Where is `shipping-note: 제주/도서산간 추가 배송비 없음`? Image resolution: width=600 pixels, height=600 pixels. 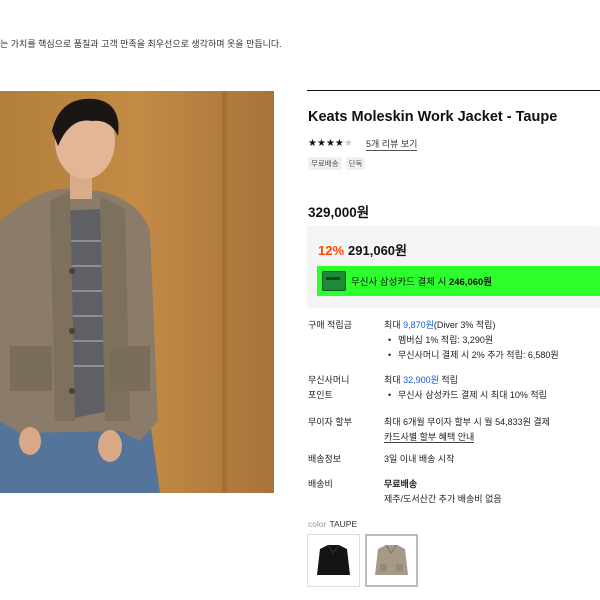
shipping-note: 제주/도서산간 추가 배송비 없음 is located at coordinates (443, 499).